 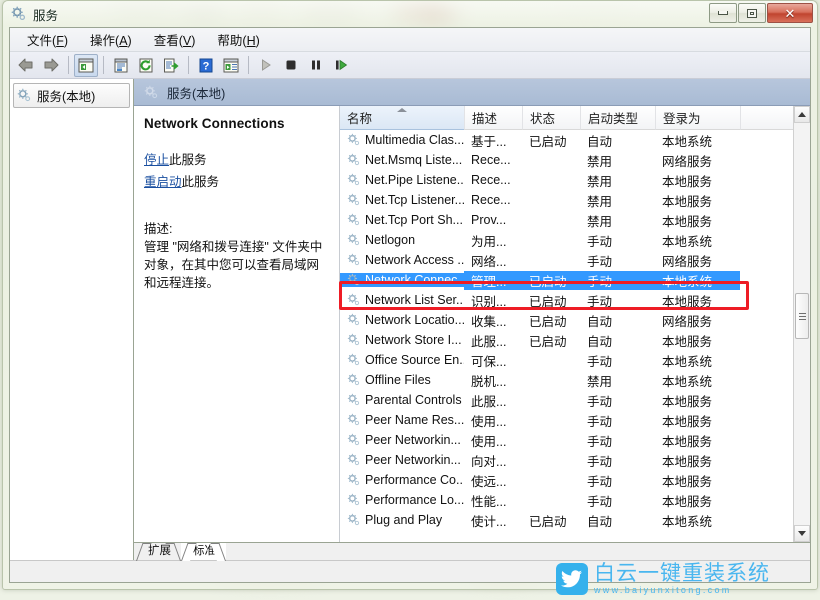 I want to click on stop-service-link-row: 停止此服务, so click(x=237, y=158).